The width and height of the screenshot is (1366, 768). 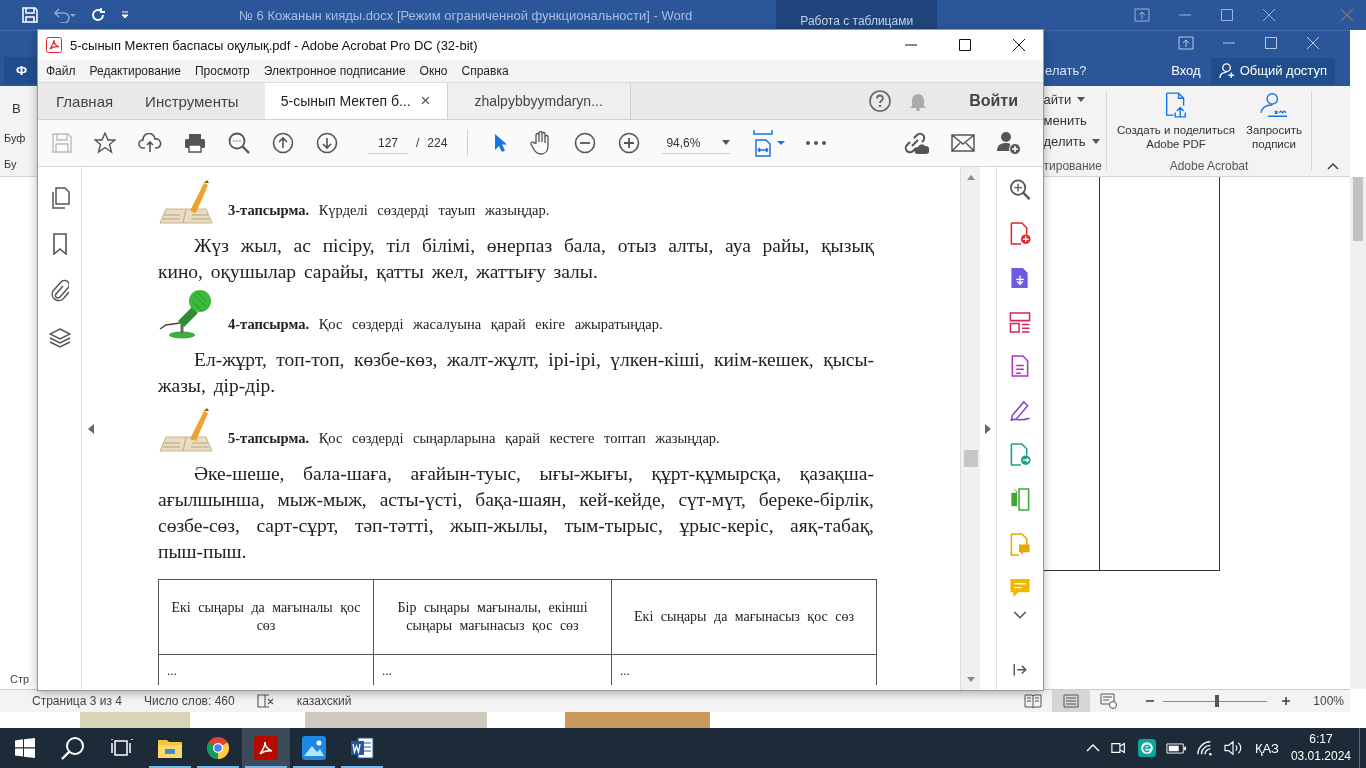 I want to click on task-paragraph: Ел-жұрт, топ-топ, көзбе-көз, жалт-жұлт, ірі-ірі, үлкен-кіші, киім-кешек, қысы-жазы, дір-дір., so click(x=516, y=373).